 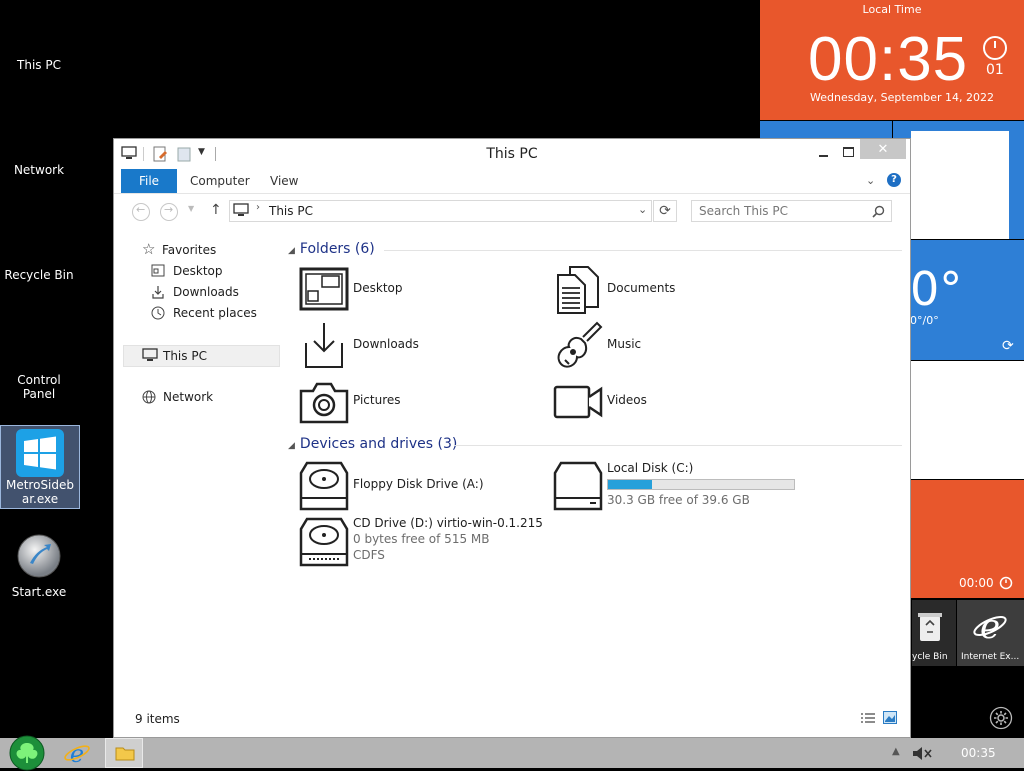 What do you see at coordinates (378, 444) in the screenshot?
I see `drives-group-title: Devices and drives (3)` at bounding box center [378, 444].